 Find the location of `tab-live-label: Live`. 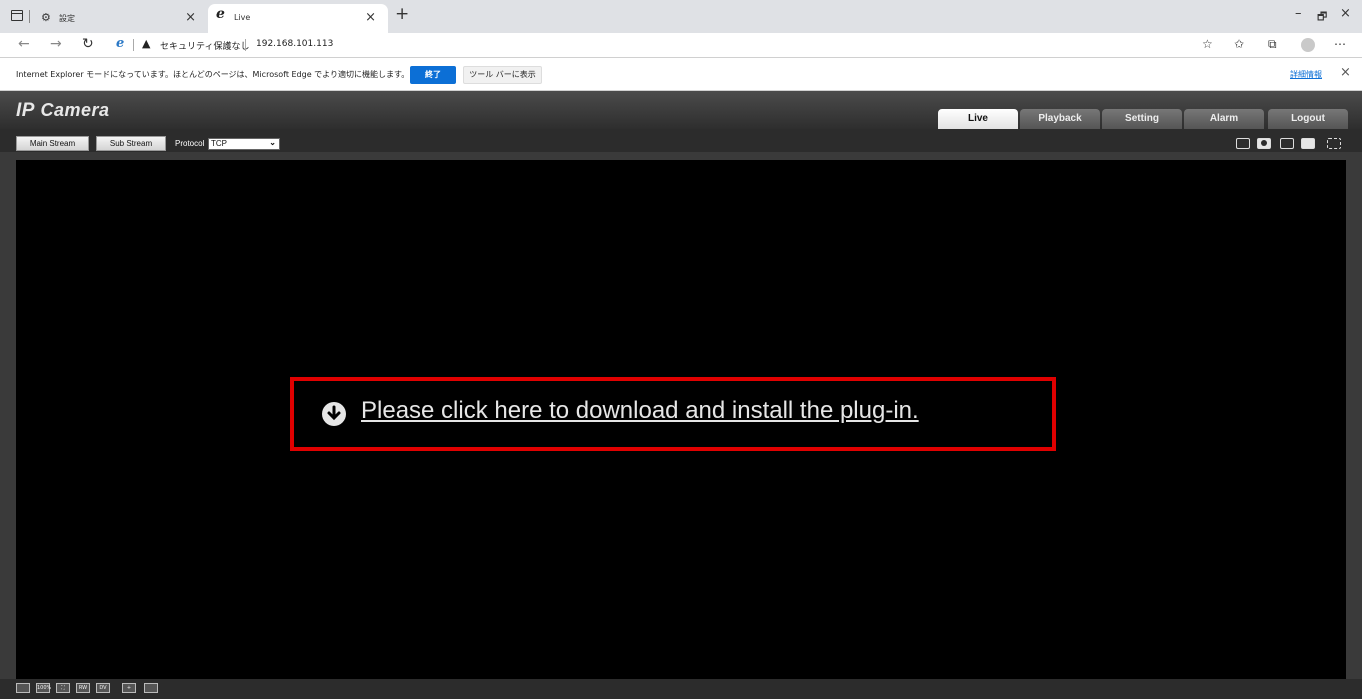

tab-live-label: Live is located at coordinates (242, 17).